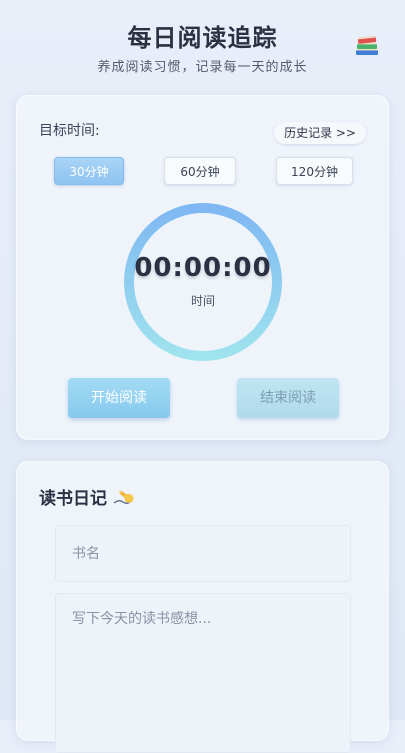  I want to click on timer-caption: 时间, so click(202, 301).